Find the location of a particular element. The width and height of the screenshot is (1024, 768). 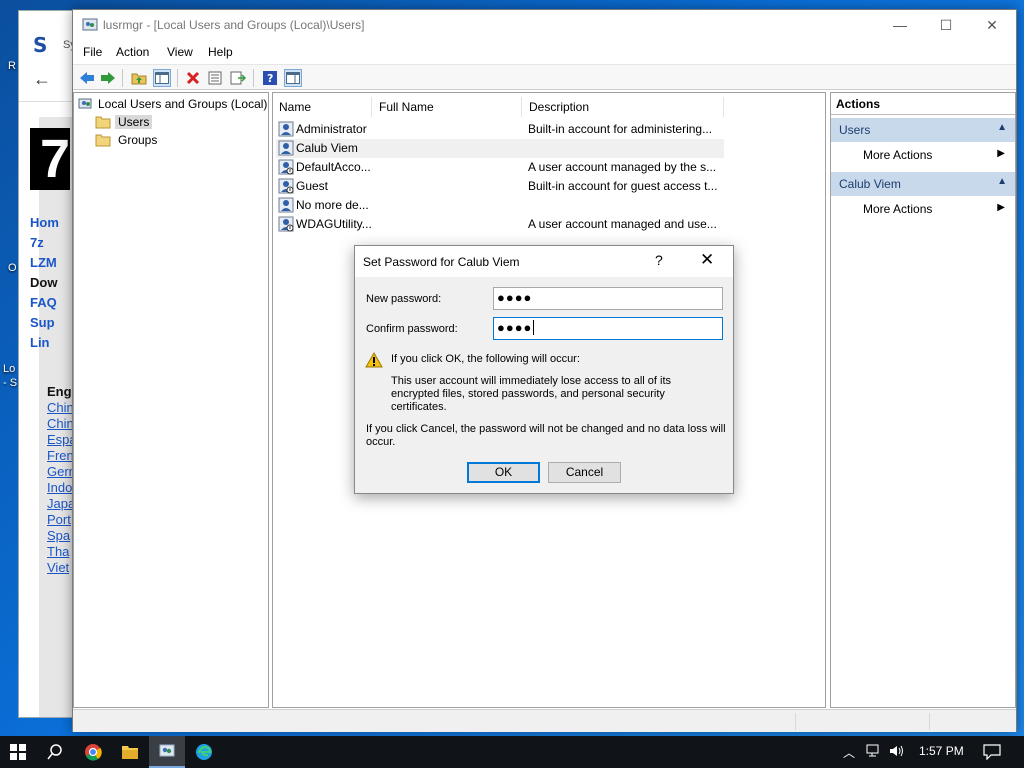

tree-root: Local Users and Groups (Local) is located at coordinates (172, 104).